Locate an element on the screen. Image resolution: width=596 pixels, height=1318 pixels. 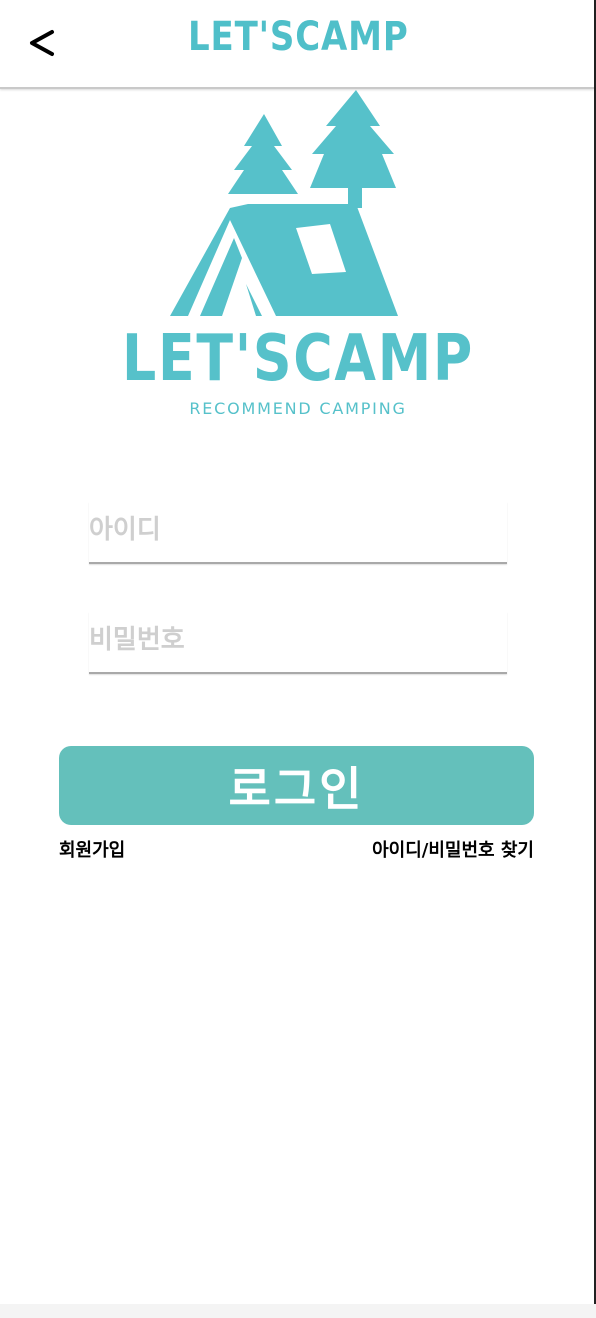
camping-tent-logo-icon is located at coordinates (284, 203).